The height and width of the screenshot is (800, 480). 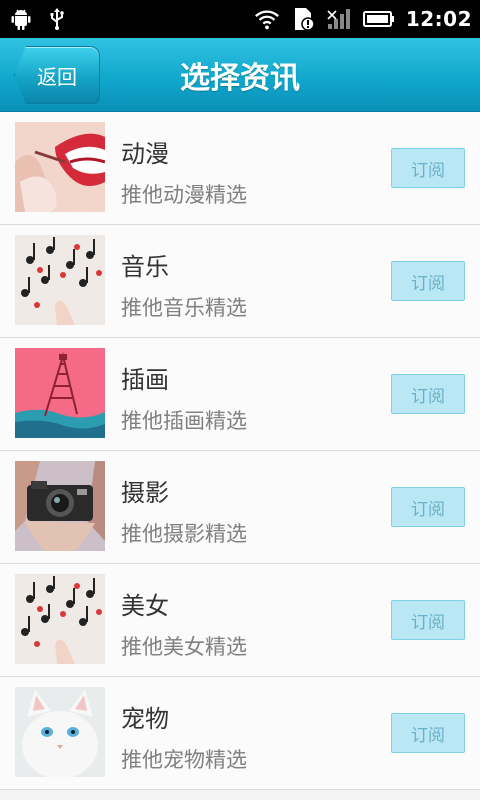 I want to click on item-title: 插画, so click(x=145, y=380).